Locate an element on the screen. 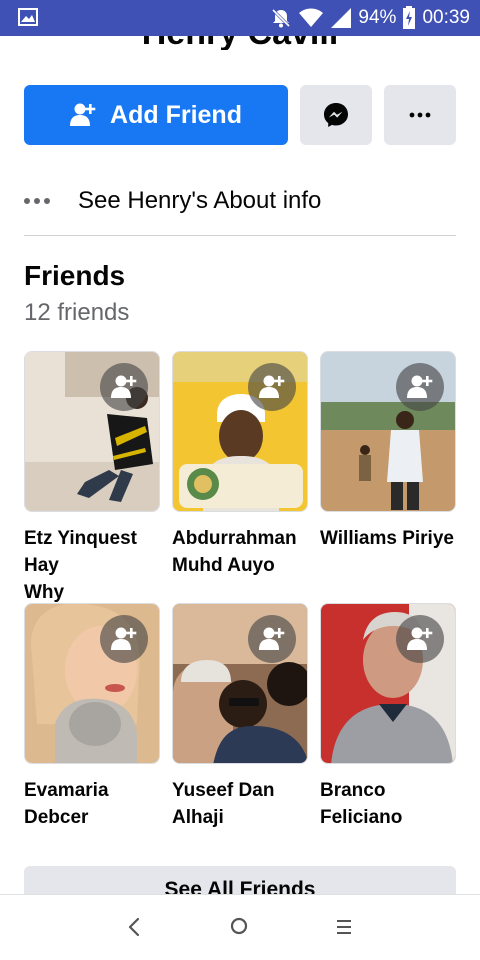  signal-icon is located at coordinates (341, 18).